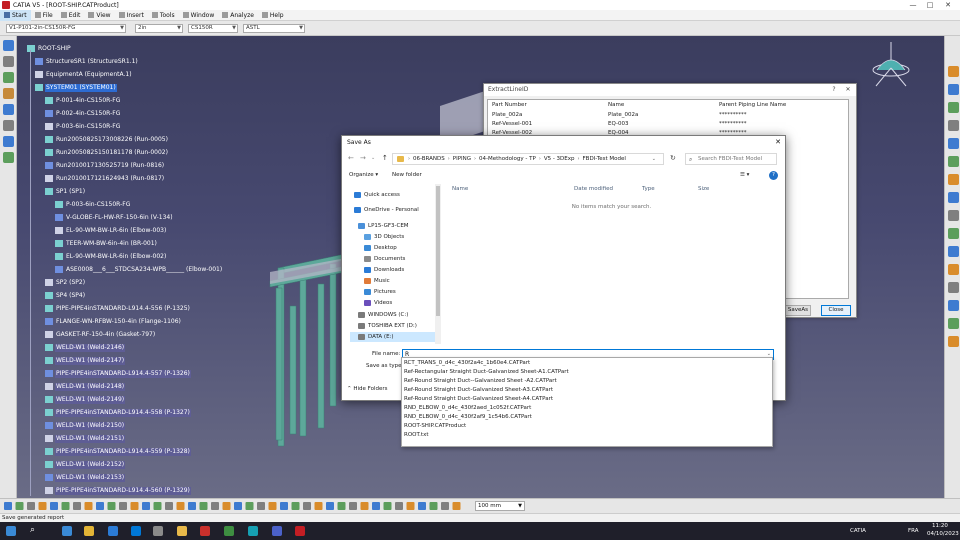 The image size is (960, 540). What do you see at coordinates (392, 195) in the screenshot?
I see `nav-item: Quick access` at bounding box center [392, 195].